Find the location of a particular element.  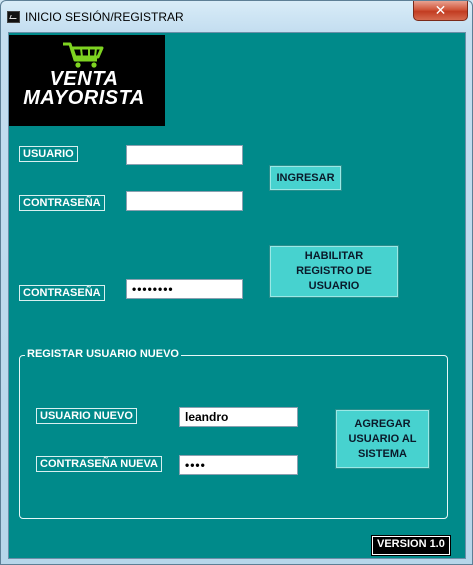

title-bar: INICIO SESIÓN/REGISTRAR ✕ is located at coordinates (236, 16).